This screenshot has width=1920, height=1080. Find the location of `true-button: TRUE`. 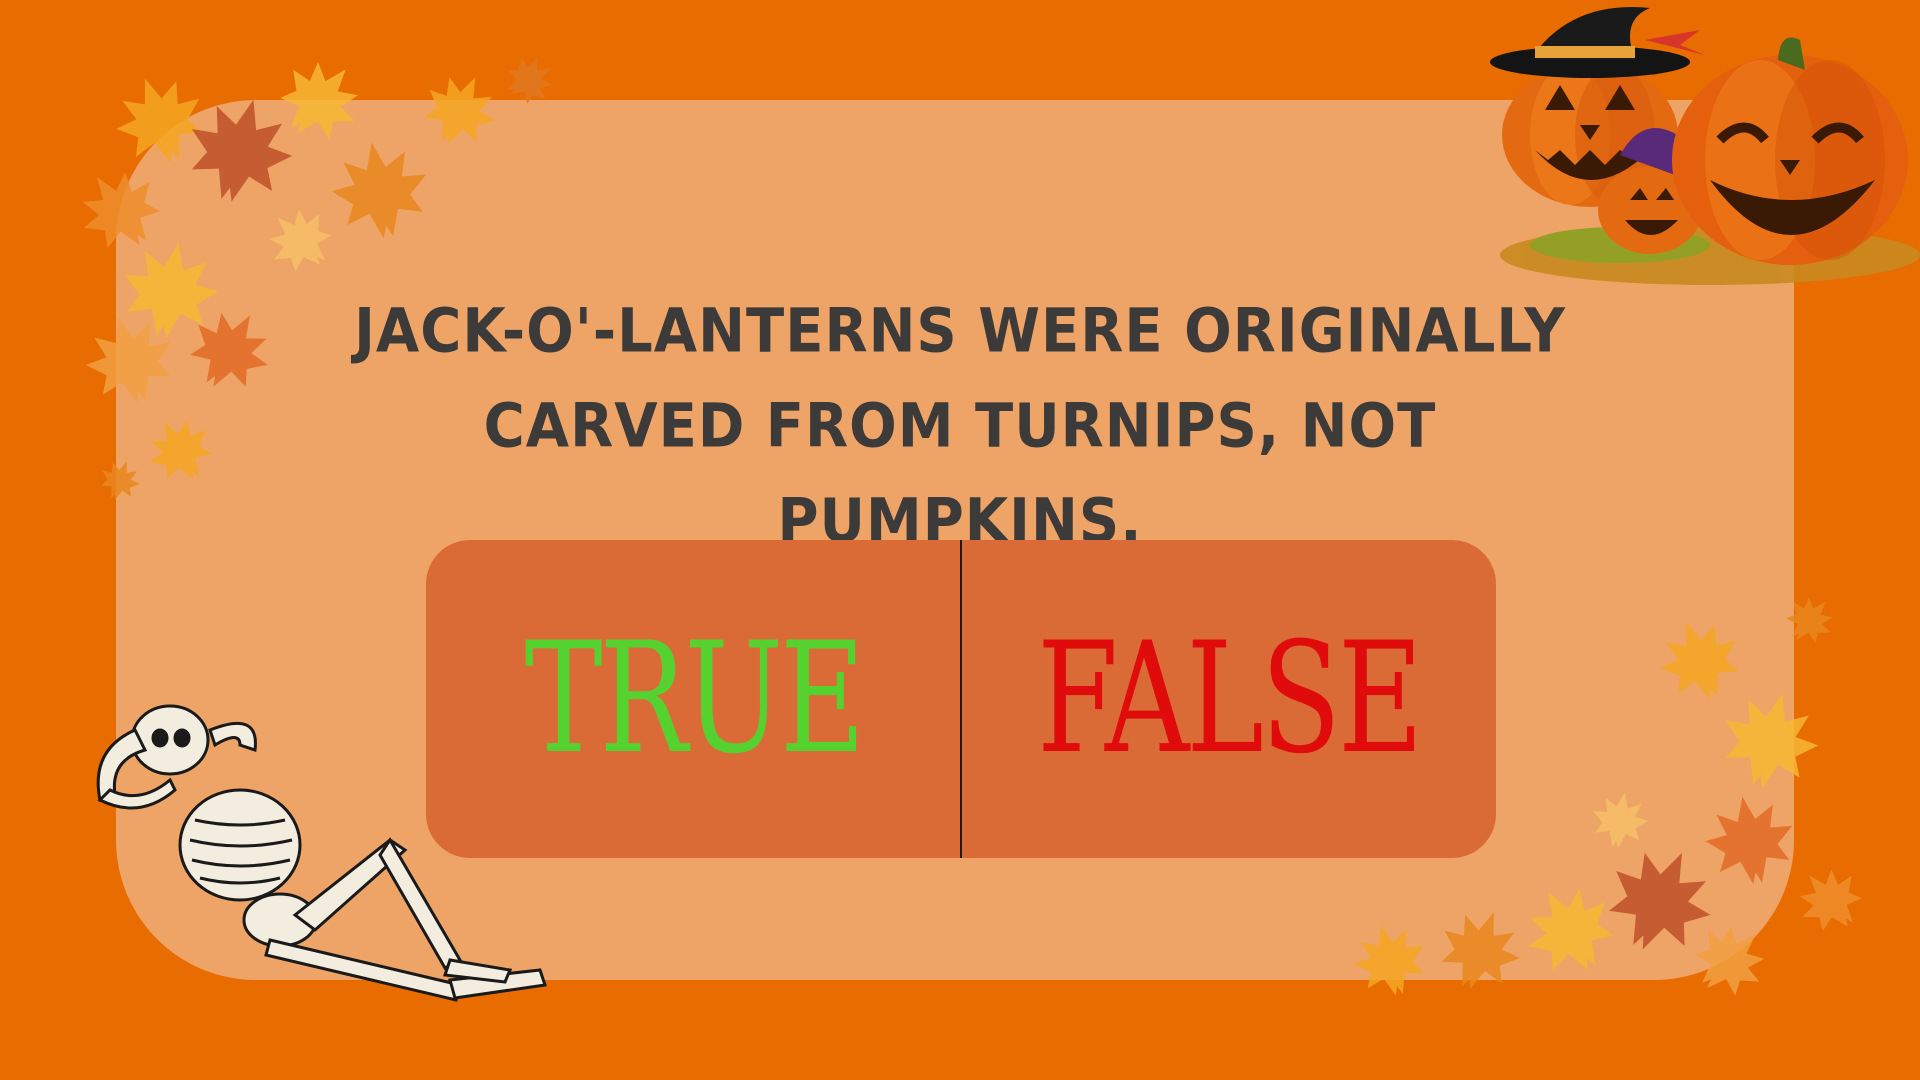

true-button: TRUE is located at coordinates (693, 699).